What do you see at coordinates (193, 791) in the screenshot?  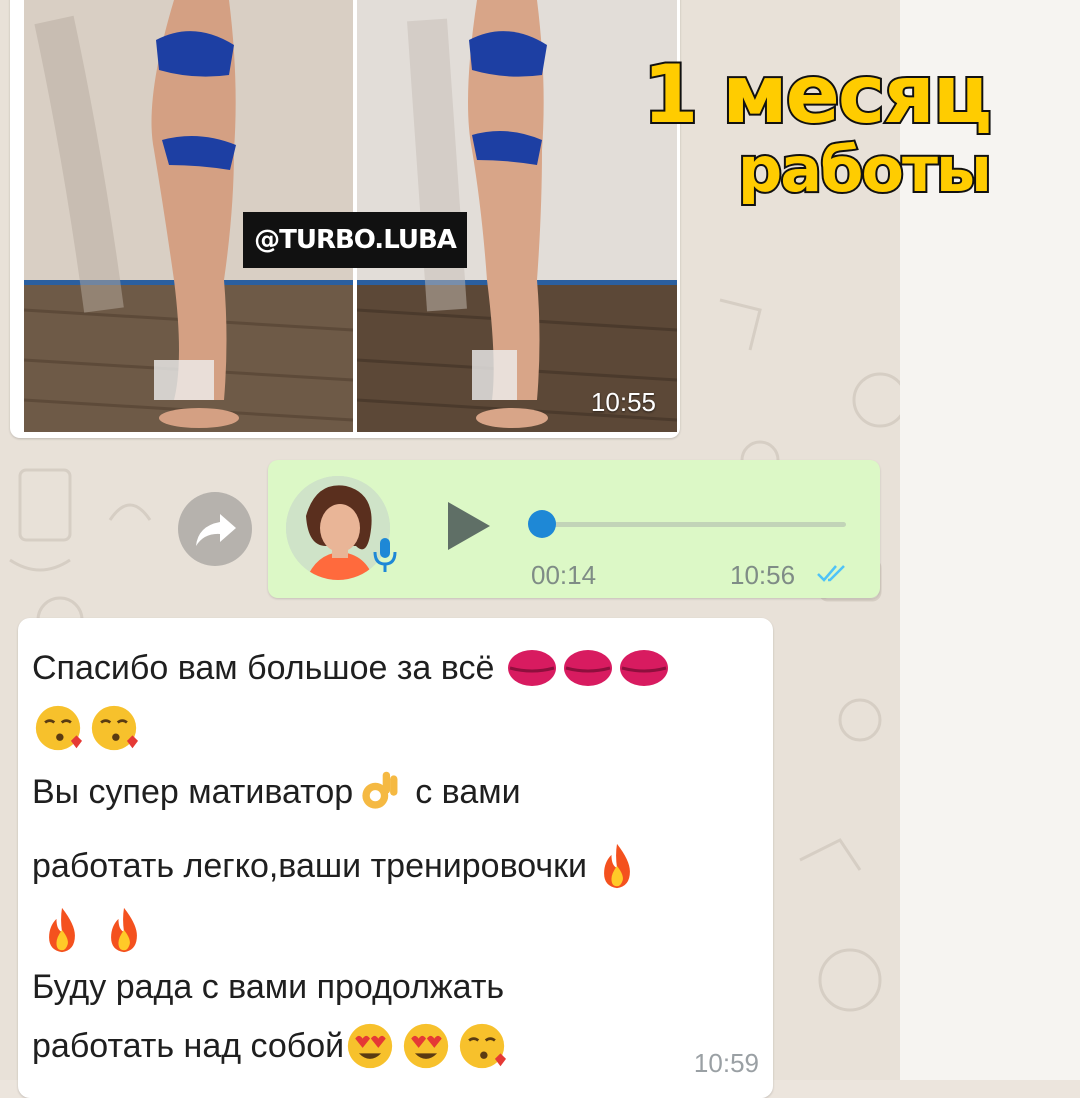 I see `message-text: Вы супер мативатор` at bounding box center [193, 791].